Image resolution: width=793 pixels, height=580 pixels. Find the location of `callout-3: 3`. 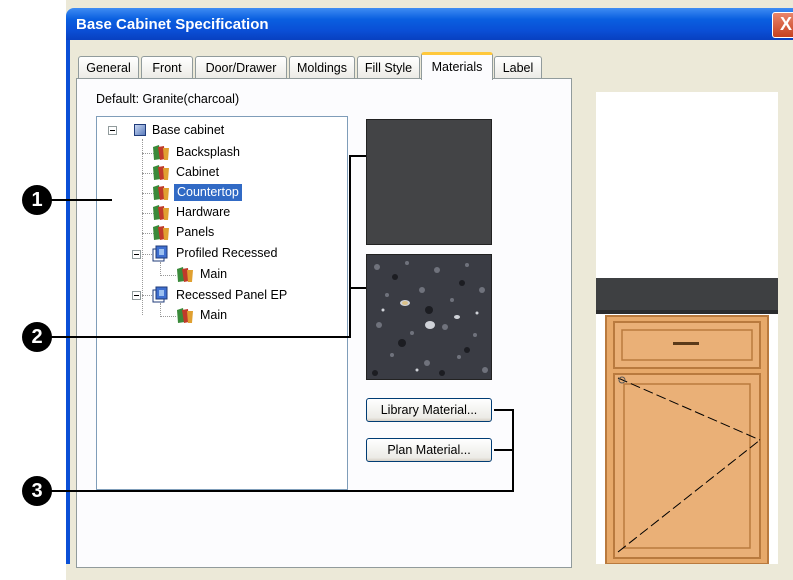

callout-3: 3 is located at coordinates (37, 491).